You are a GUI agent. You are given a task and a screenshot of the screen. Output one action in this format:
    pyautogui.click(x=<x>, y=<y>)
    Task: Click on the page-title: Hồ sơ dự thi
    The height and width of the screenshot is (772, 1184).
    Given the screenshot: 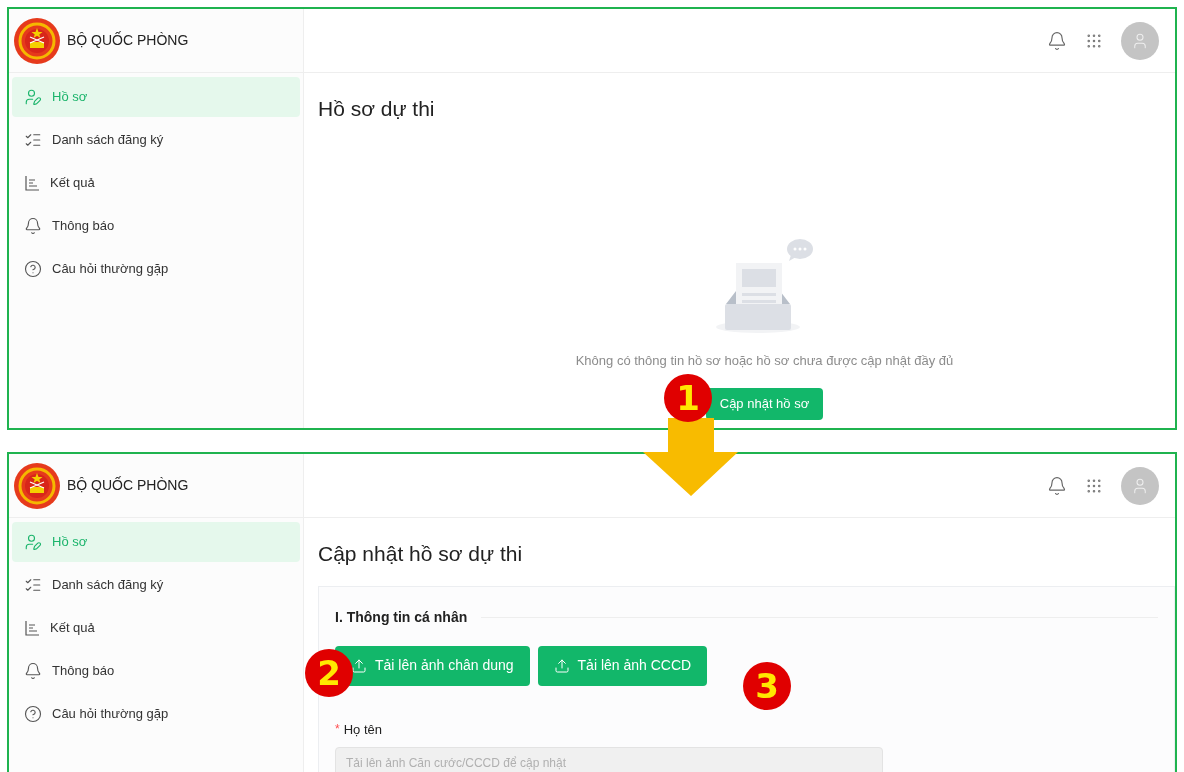 What is the action you would take?
    pyautogui.click(x=377, y=109)
    